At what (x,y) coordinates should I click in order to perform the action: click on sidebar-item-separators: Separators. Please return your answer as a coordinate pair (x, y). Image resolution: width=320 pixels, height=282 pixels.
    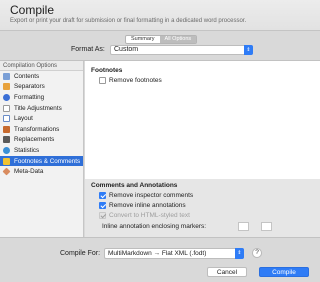
    Looking at the image, I should click on (41, 87).